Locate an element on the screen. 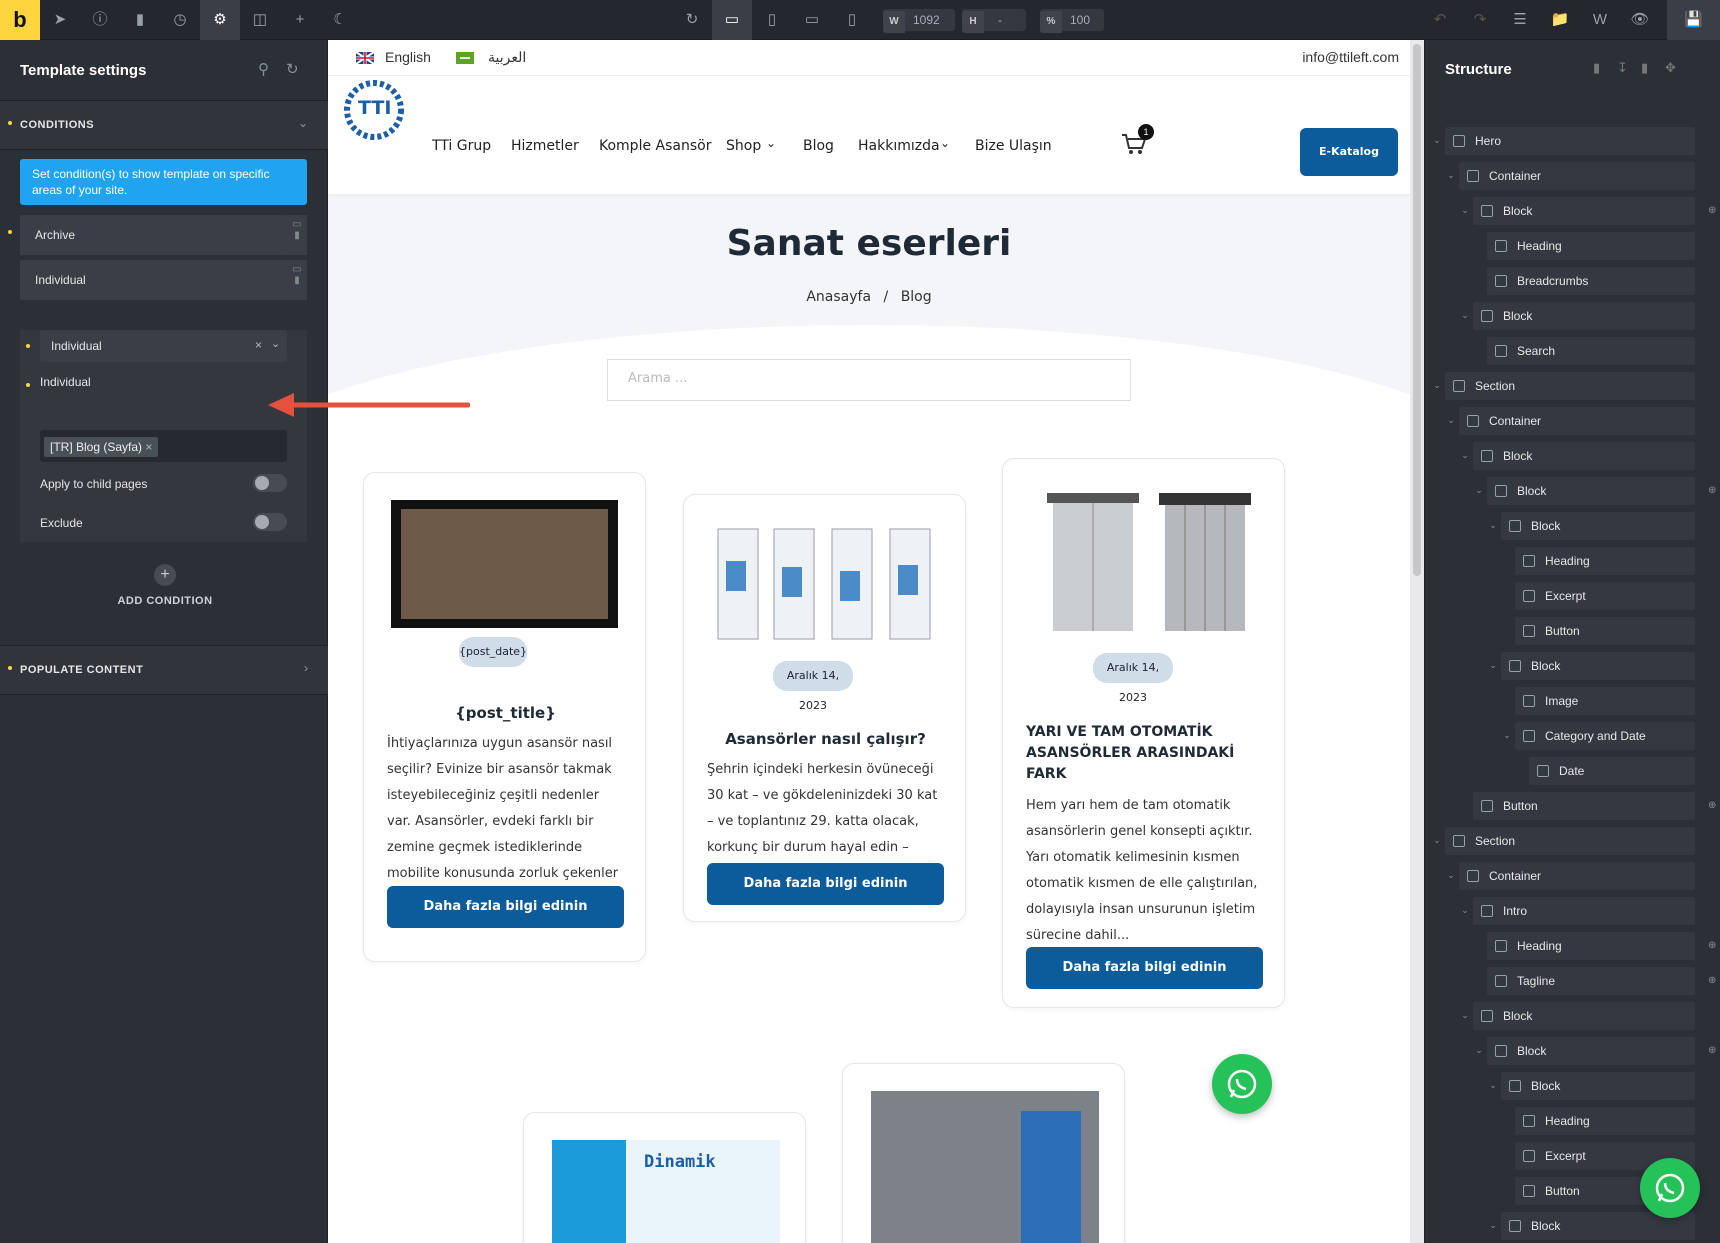  search-icon: ⚲ is located at coordinates (263, 69).